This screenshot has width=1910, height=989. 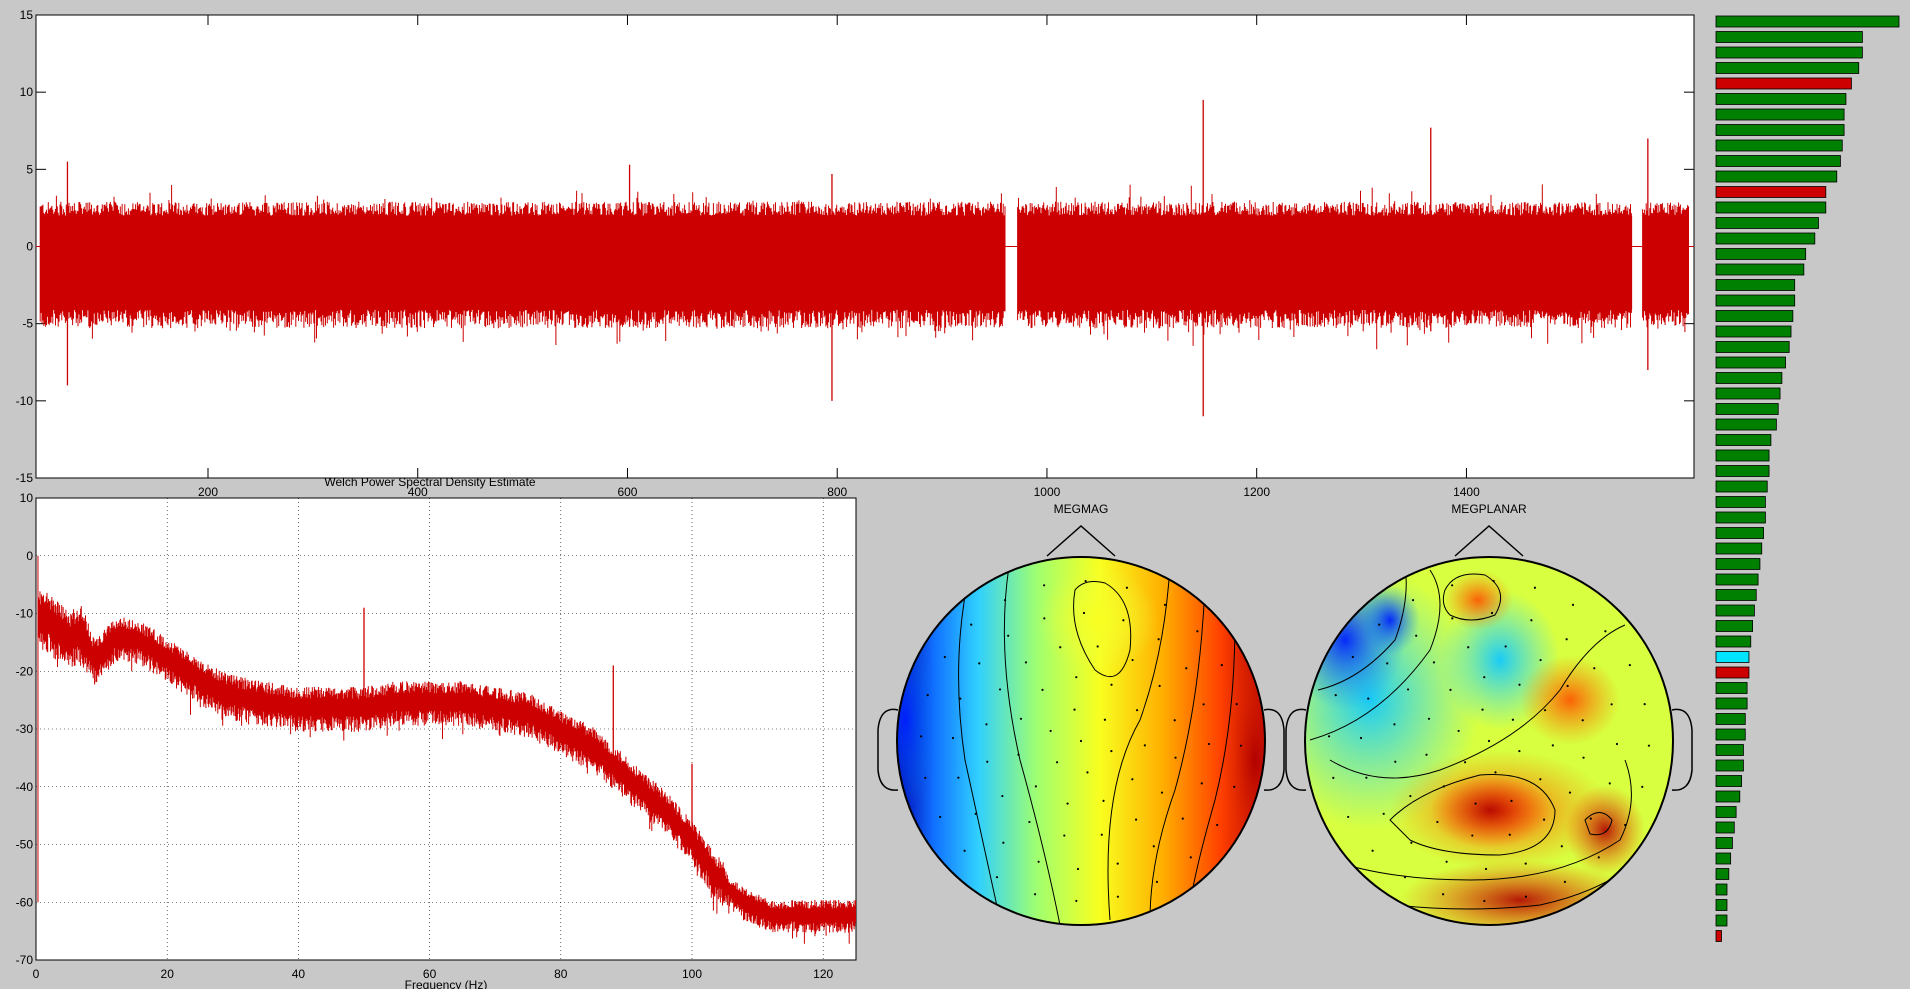 What do you see at coordinates (1081, 714) in the screenshot?
I see `megmag-topomap: MEGMAG` at bounding box center [1081, 714].